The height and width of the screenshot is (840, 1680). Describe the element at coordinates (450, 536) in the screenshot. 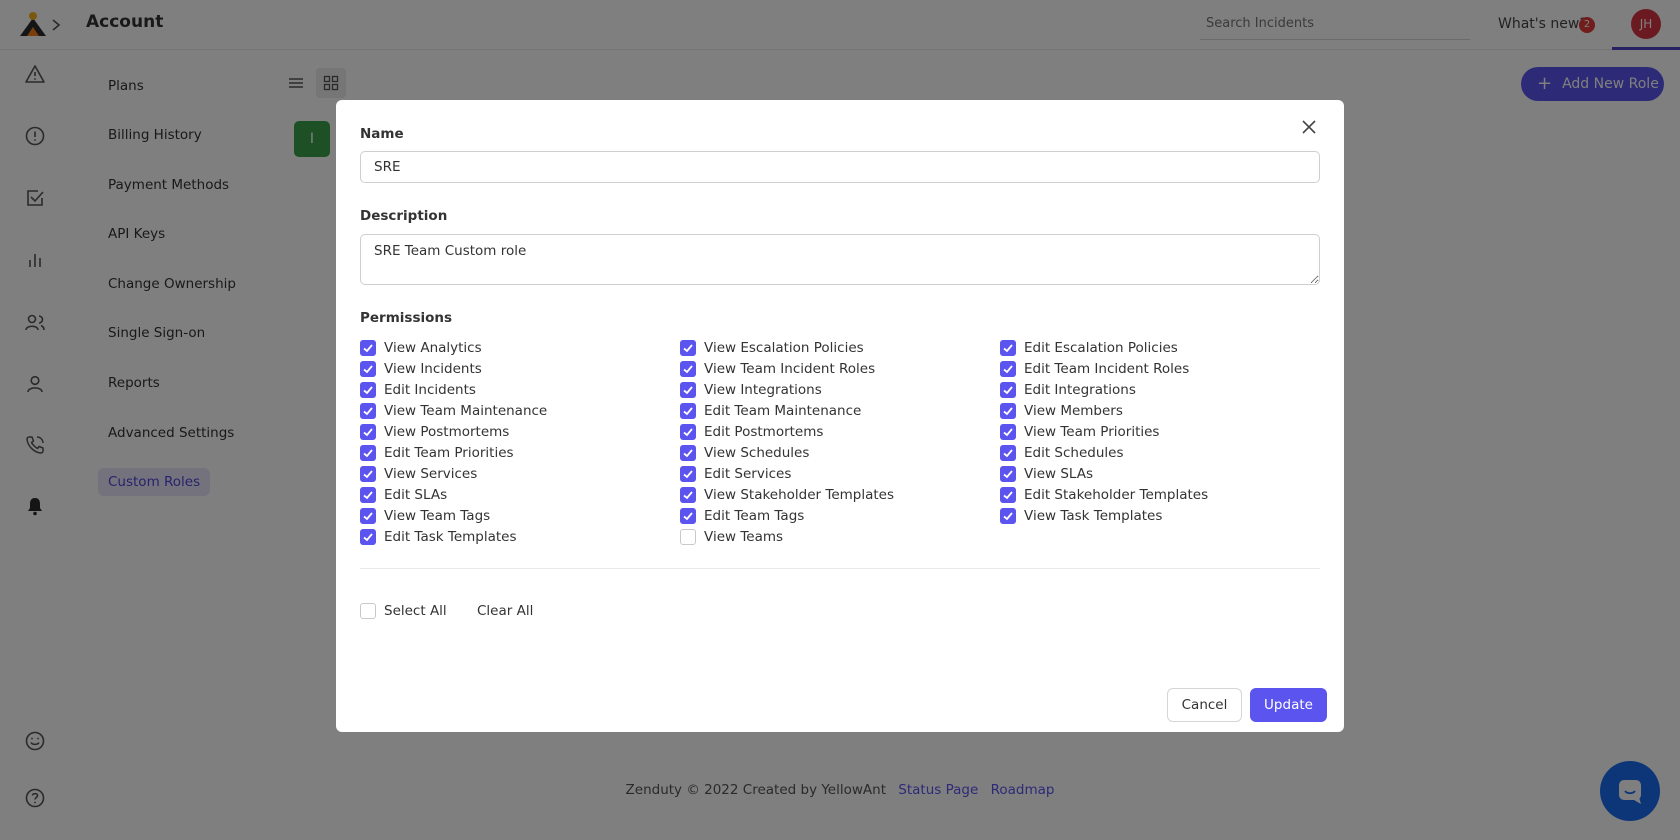

I see `permission-label: Edit Task Templates` at that location.